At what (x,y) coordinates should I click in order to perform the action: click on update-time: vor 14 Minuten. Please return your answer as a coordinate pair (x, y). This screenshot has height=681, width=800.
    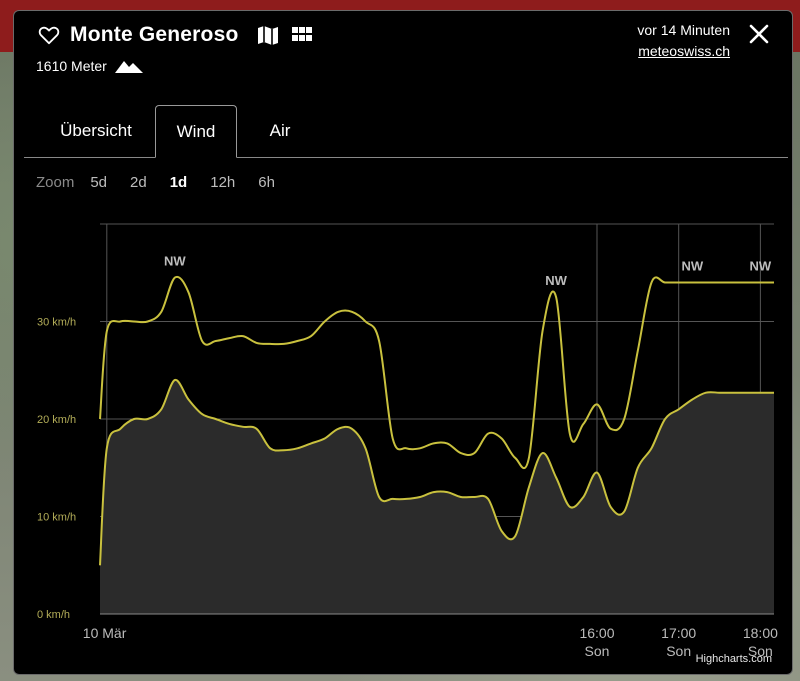
    Looking at the image, I should click on (683, 30).